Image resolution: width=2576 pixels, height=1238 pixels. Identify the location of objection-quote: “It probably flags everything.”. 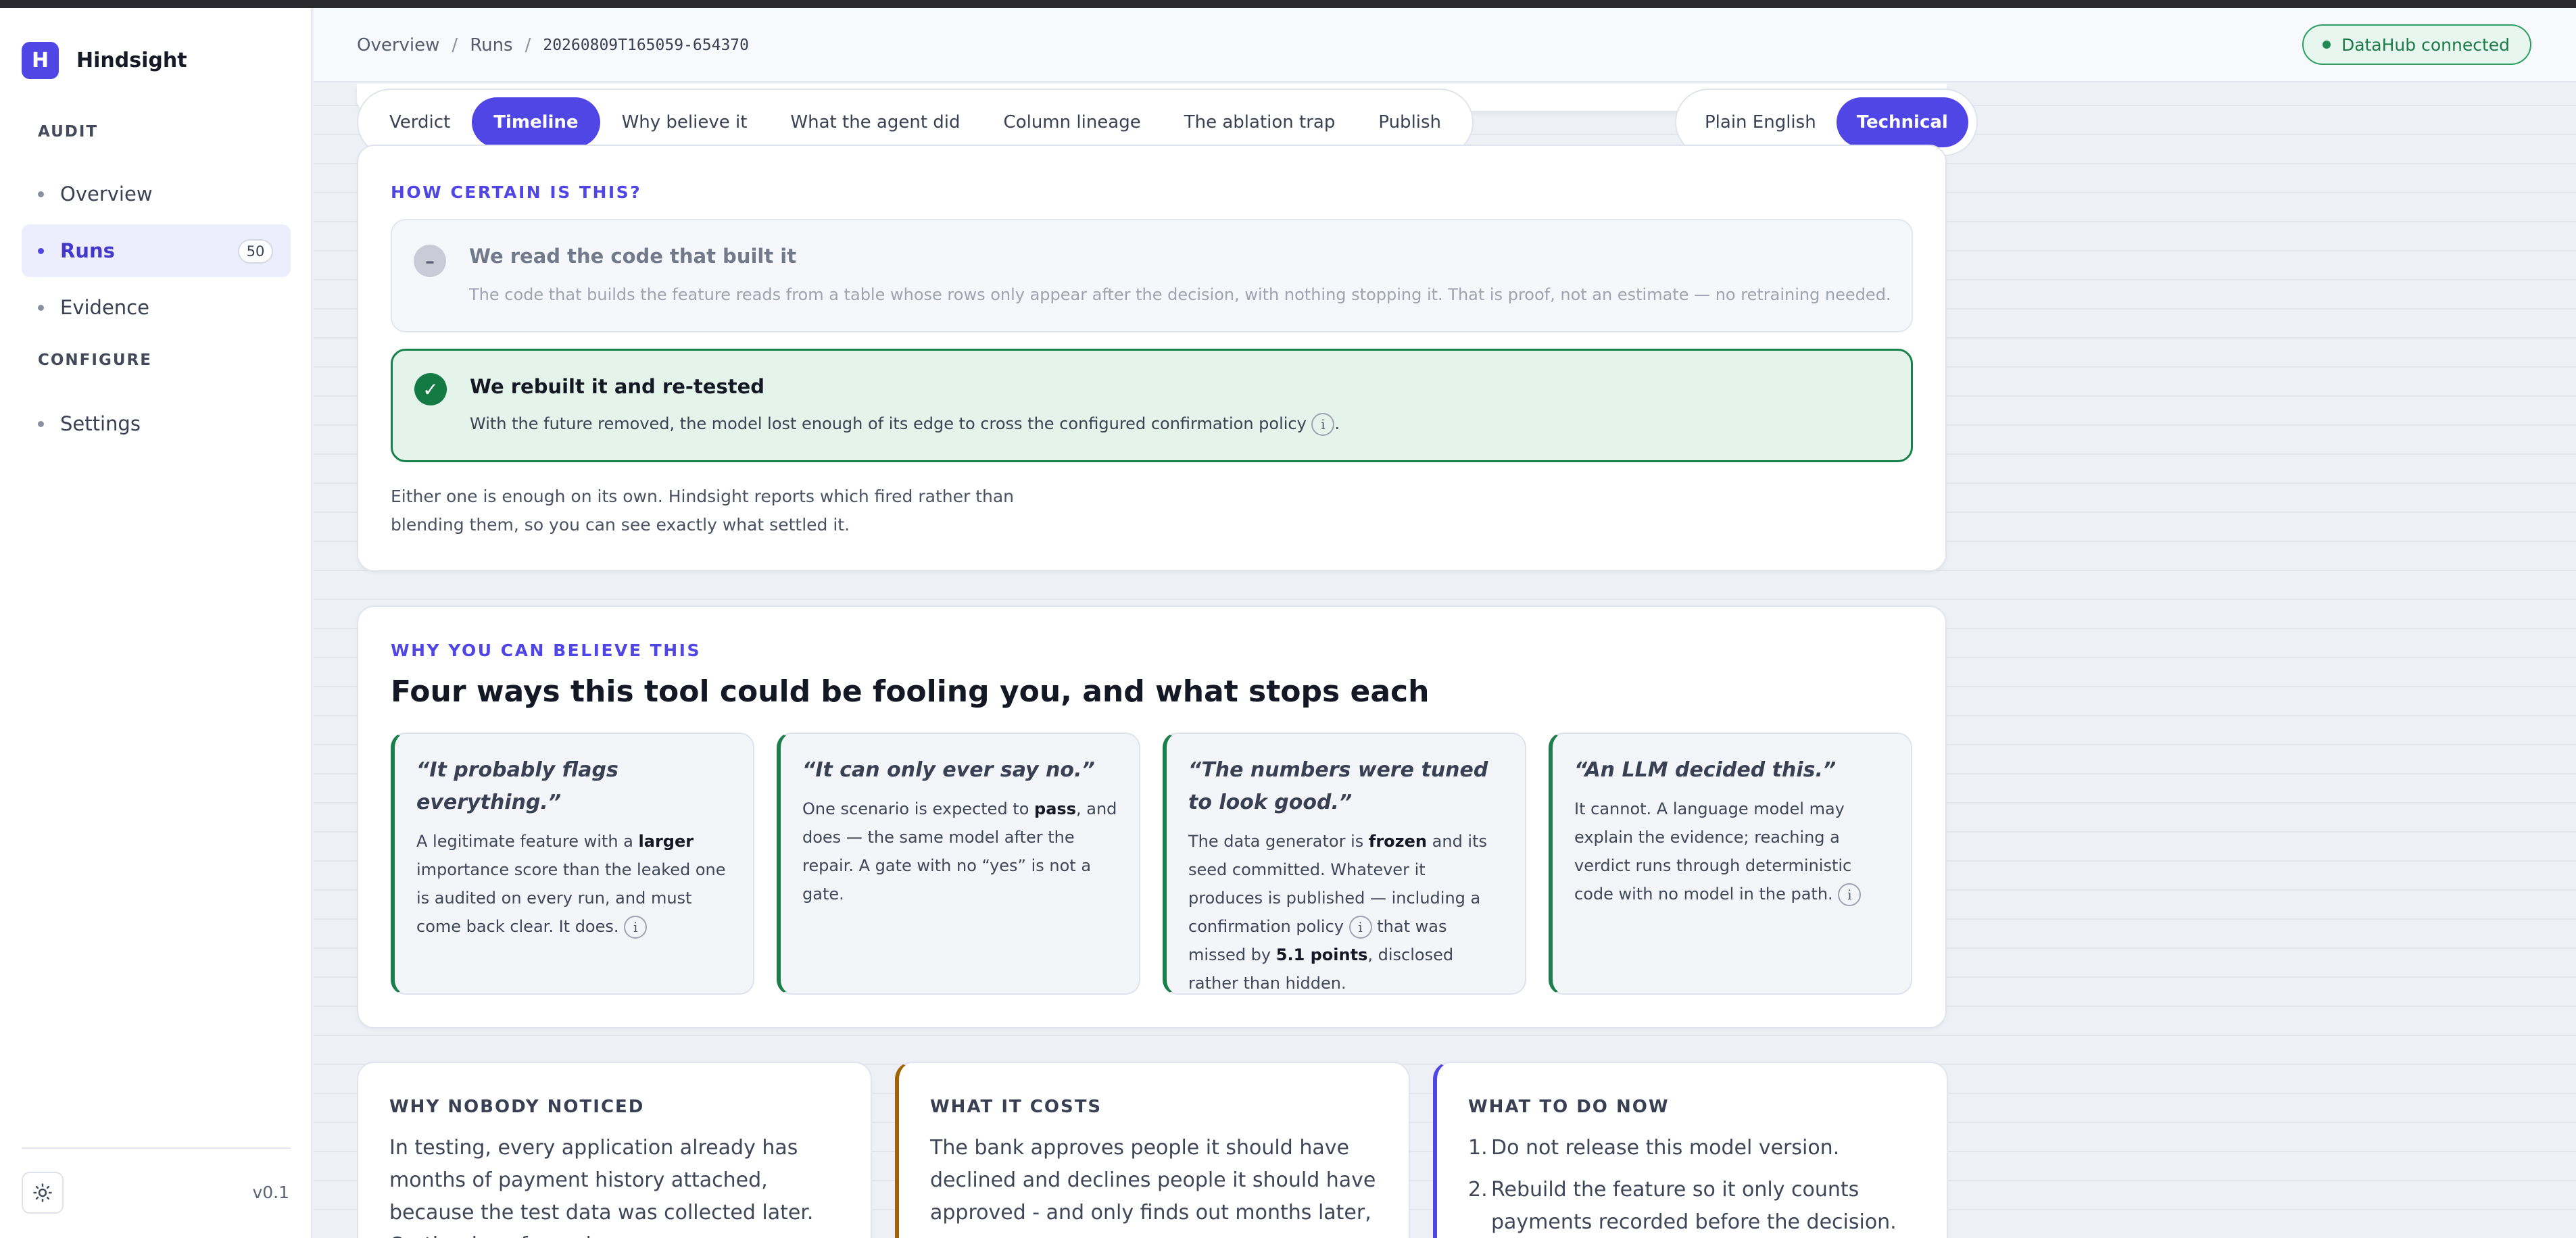
(517, 786).